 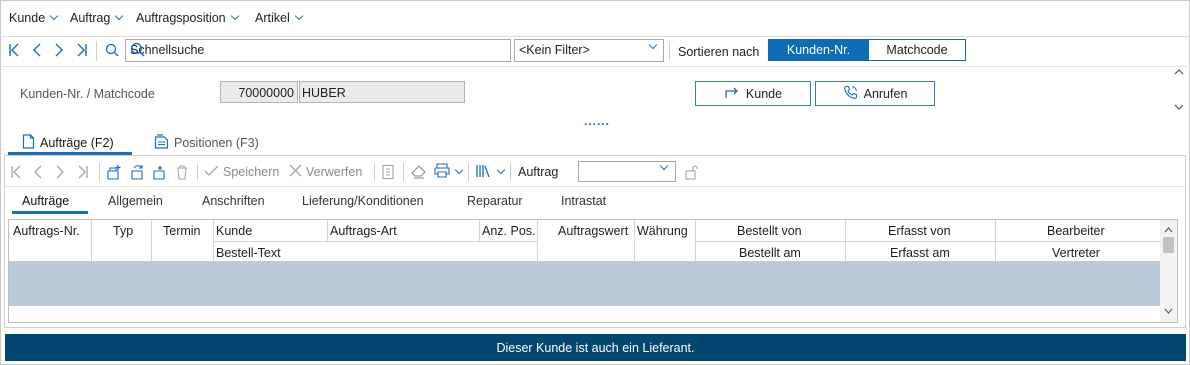 What do you see at coordinates (509, 231) in the screenshot?
I see `col-header-anz-pos: Anz. Pos.` at bounding box center [509, 231].